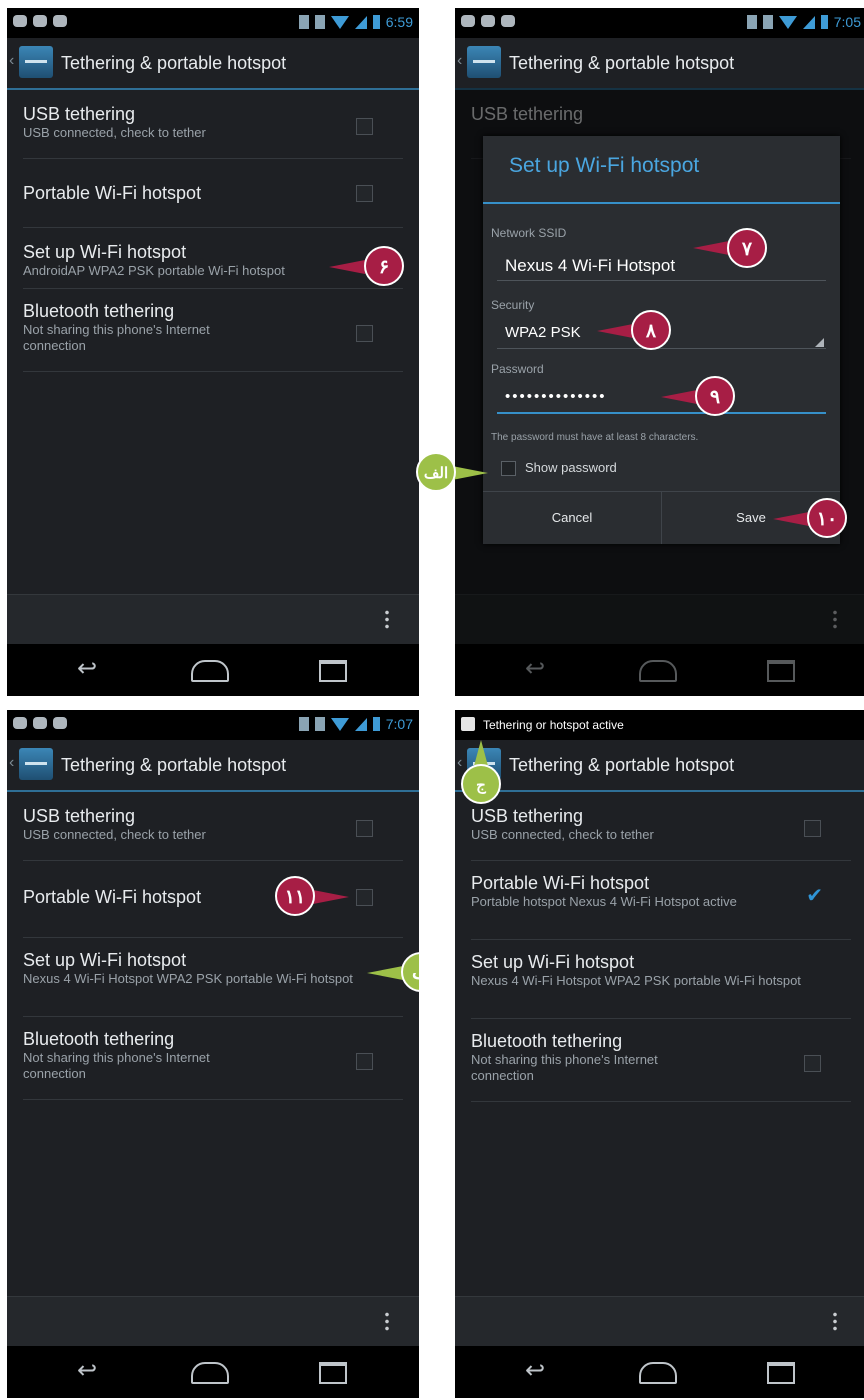 The width and height of the screenshot is (864, 1400). I want to click on callout-badge-11: ۱۱, so click(295, 896).